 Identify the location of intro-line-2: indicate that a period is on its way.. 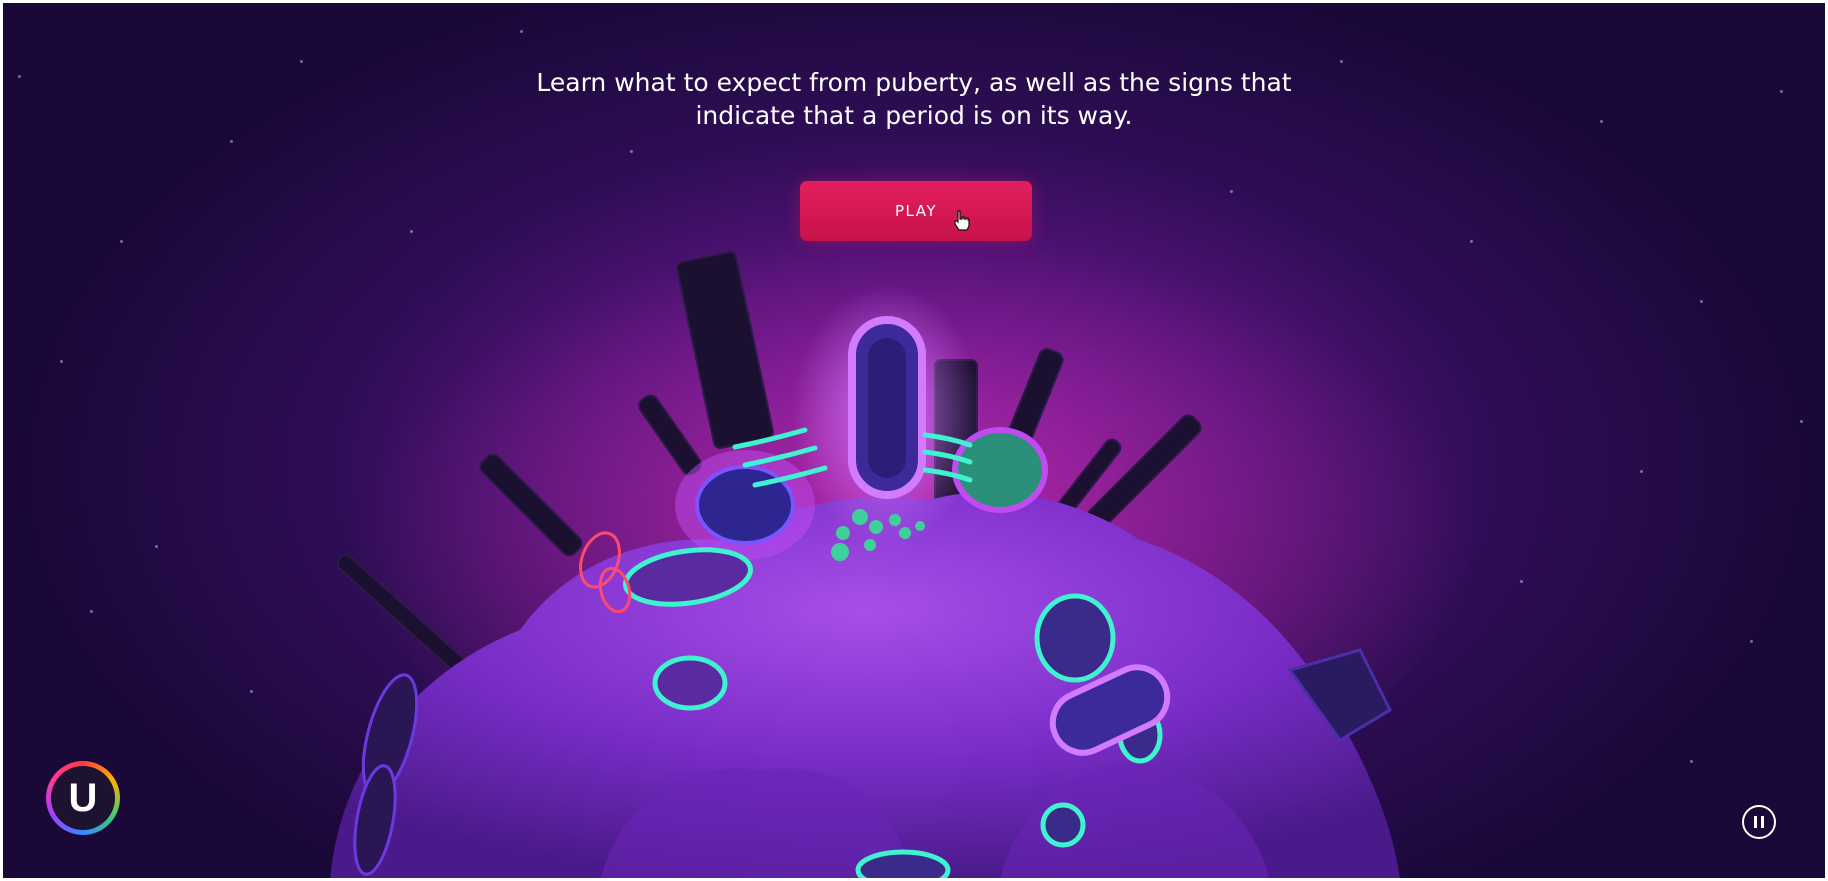
(914, 115).